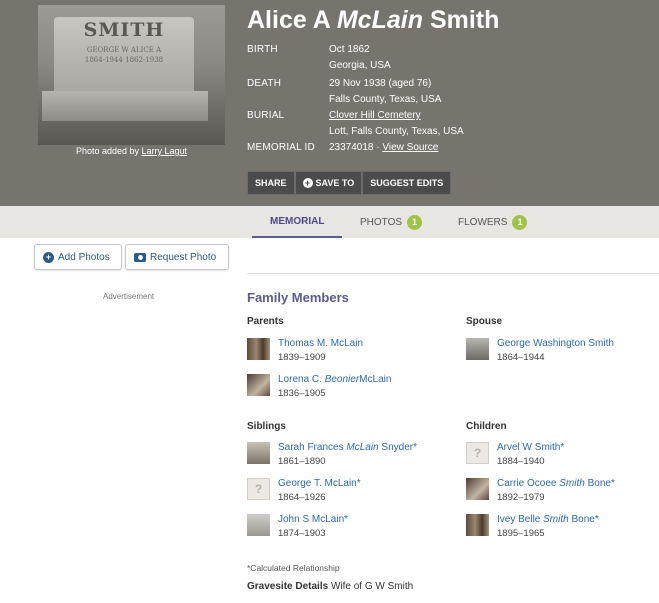  I want to click on stone-name: SMITH, so click(124, 30).